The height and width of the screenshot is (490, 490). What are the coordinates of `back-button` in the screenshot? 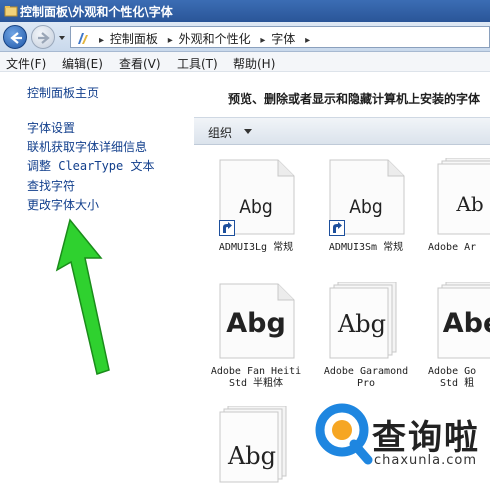 It's located at (15, 37).